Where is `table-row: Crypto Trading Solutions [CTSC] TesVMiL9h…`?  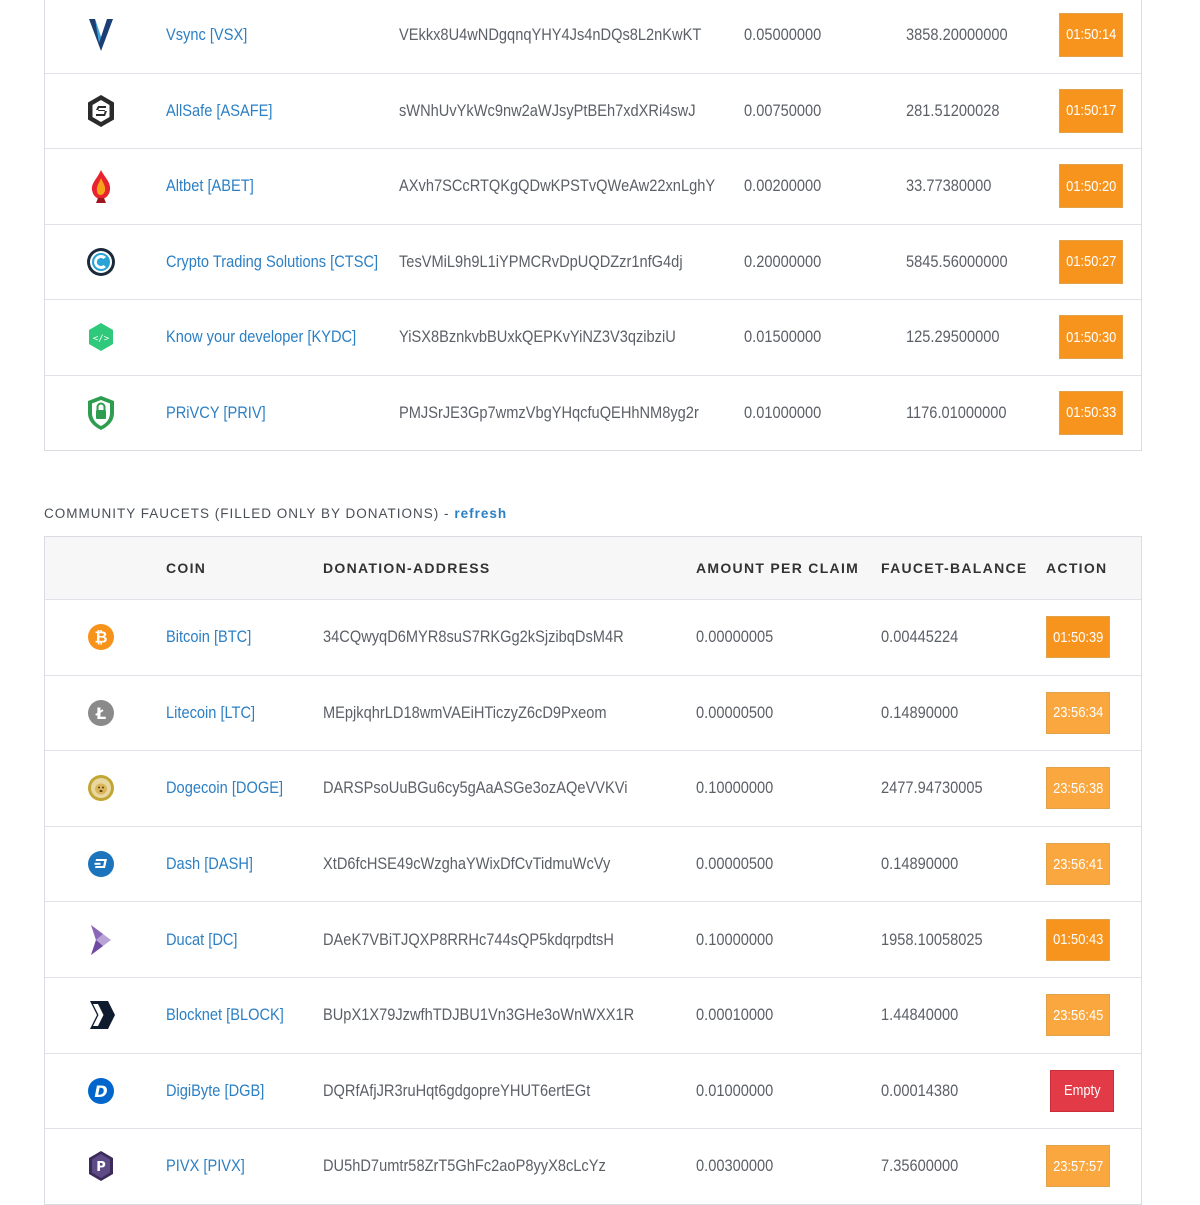 table-row: Crypto Trading Solutions [CTSC] TesVMiL9h… is located at coordinates (593, 261).